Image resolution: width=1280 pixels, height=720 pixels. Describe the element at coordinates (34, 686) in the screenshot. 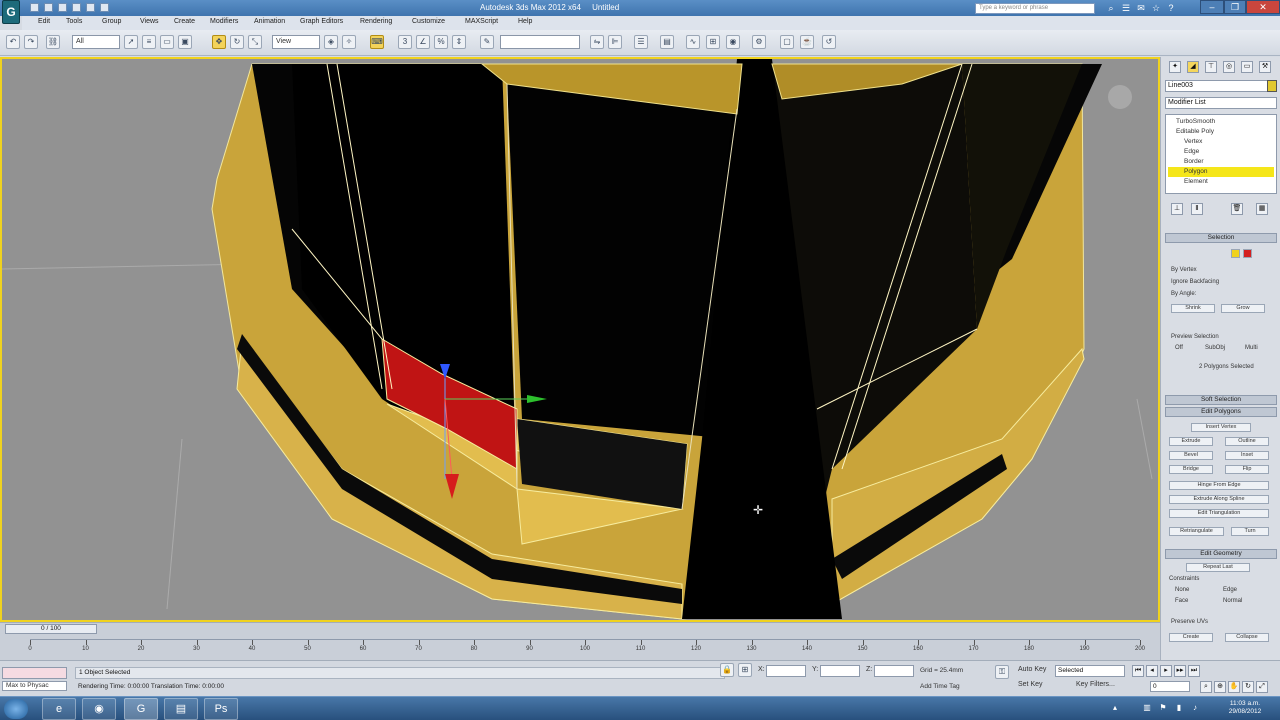

I see `maxscript-mini-listener: Max to Physac` at that location.